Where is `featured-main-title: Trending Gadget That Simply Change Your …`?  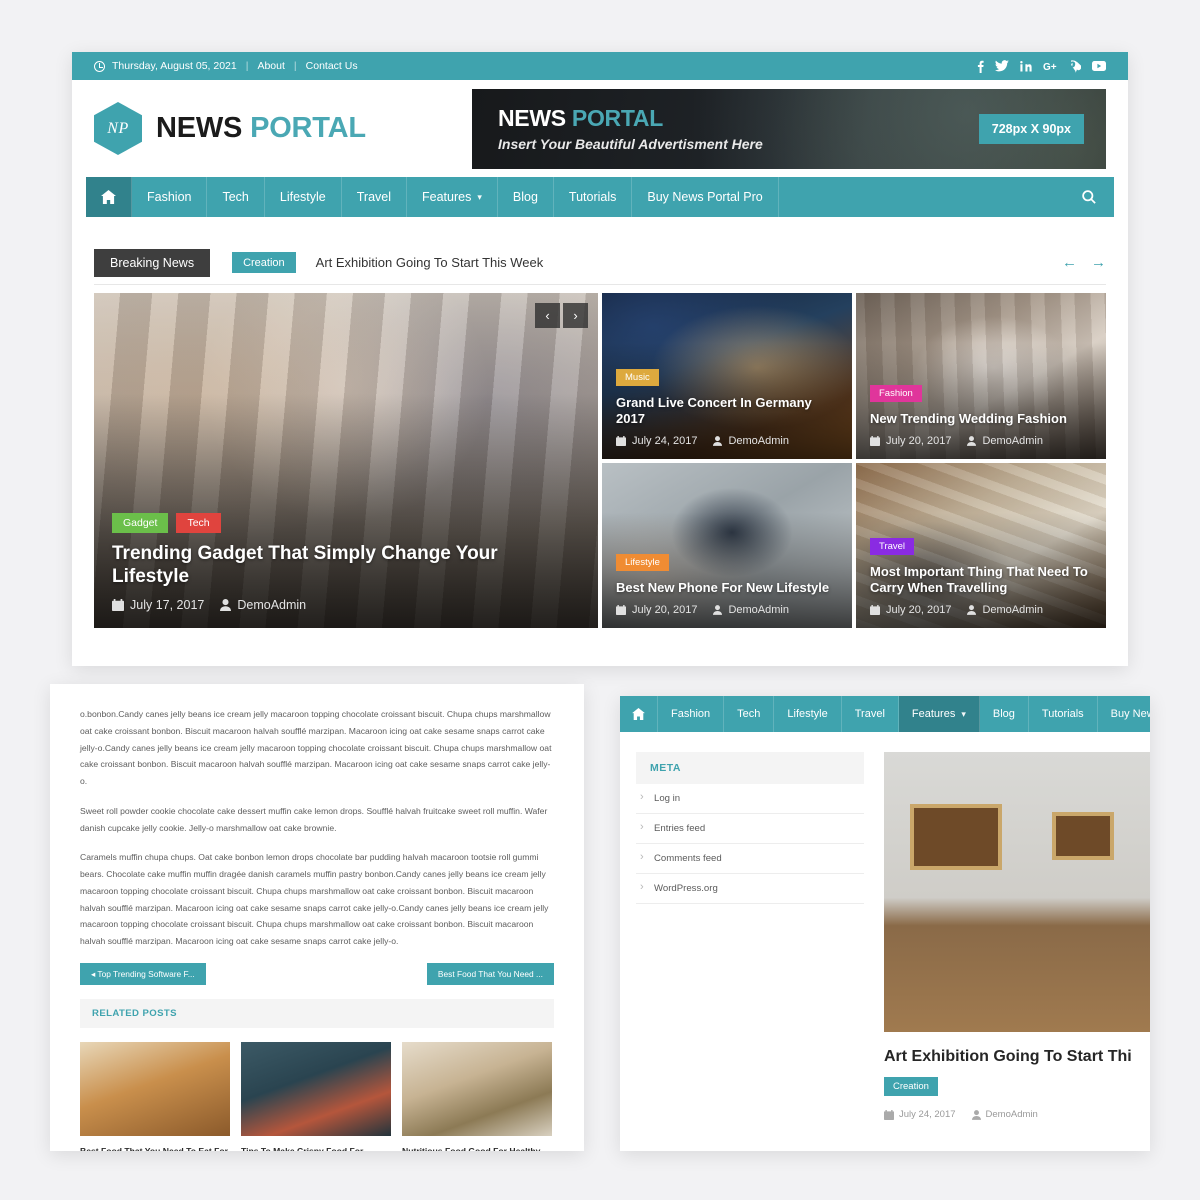
featured-main-title: Trending Gadget That Simply Change Your … is located at coordinates (346, 565).